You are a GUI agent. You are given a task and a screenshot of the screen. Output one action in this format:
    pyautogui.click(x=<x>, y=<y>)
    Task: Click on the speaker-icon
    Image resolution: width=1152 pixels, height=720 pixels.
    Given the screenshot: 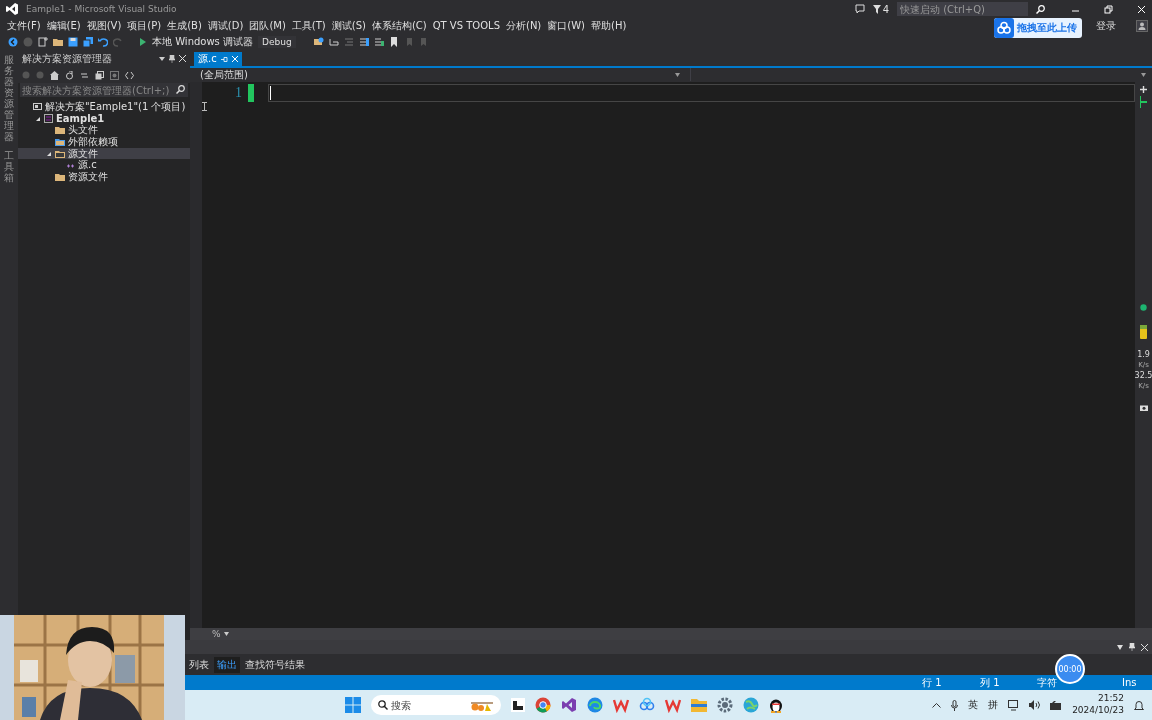 What is the action you would take?
    pyautogui.click(x=1035, y=705)
    